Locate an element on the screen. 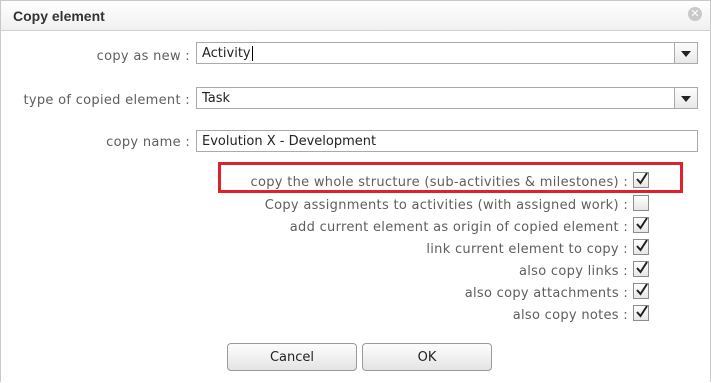 The height and width of the screenshot is (383, 711). close-icon: ✕ is located at coordinates (695, 14).